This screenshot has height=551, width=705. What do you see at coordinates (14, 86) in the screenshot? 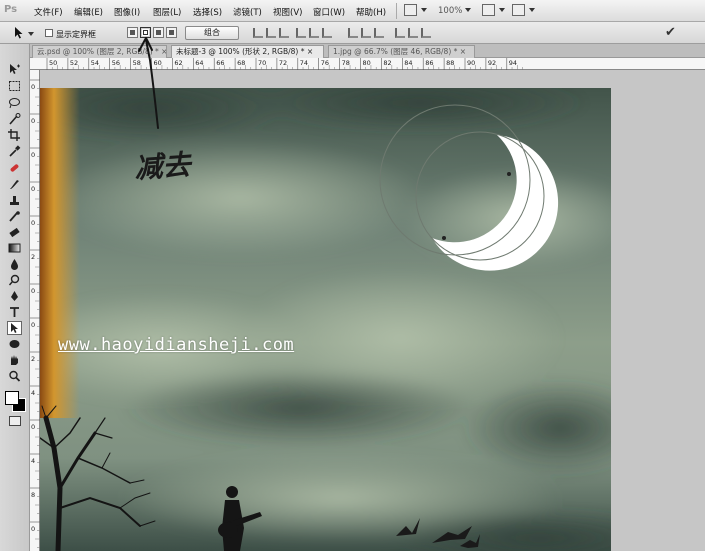
I see `marquee-tool-icon` at bounding box center [14, 86].